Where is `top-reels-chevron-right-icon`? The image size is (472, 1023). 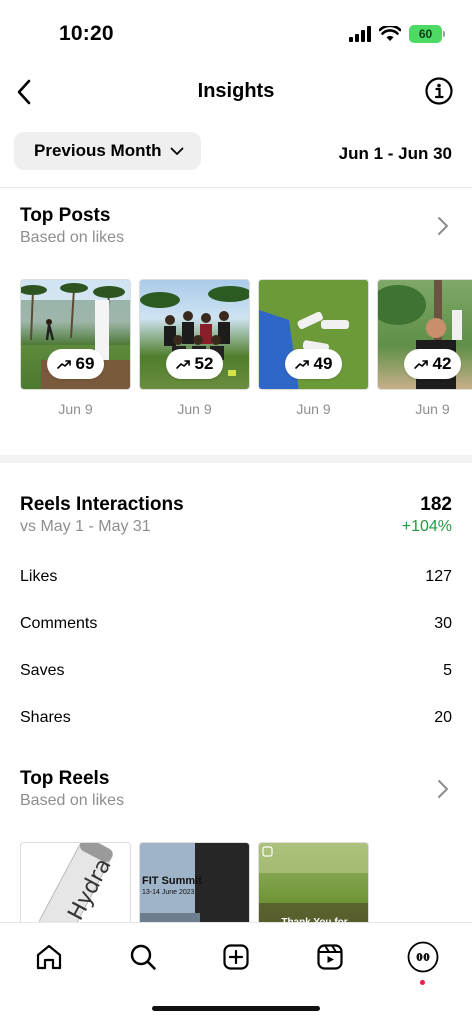 top-reels-chevron-right-icon is located at coordinates (443, 789).